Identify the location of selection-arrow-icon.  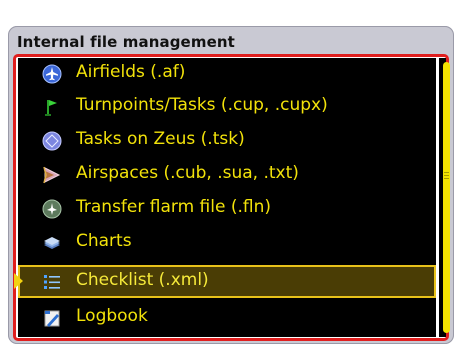
(18, 281).